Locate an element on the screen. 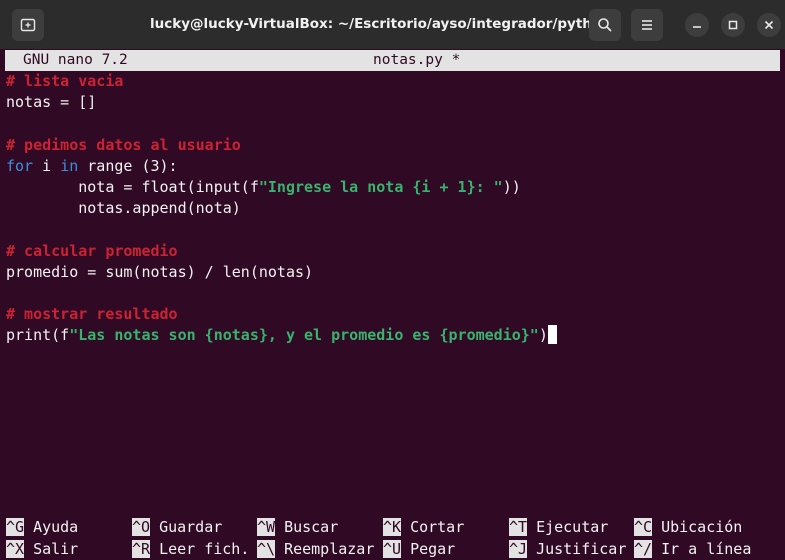 This screenshot has width=785, height=560. nano-header-bar: GNU nano 7.2 notas.py * is located at coordinates (392, 60).